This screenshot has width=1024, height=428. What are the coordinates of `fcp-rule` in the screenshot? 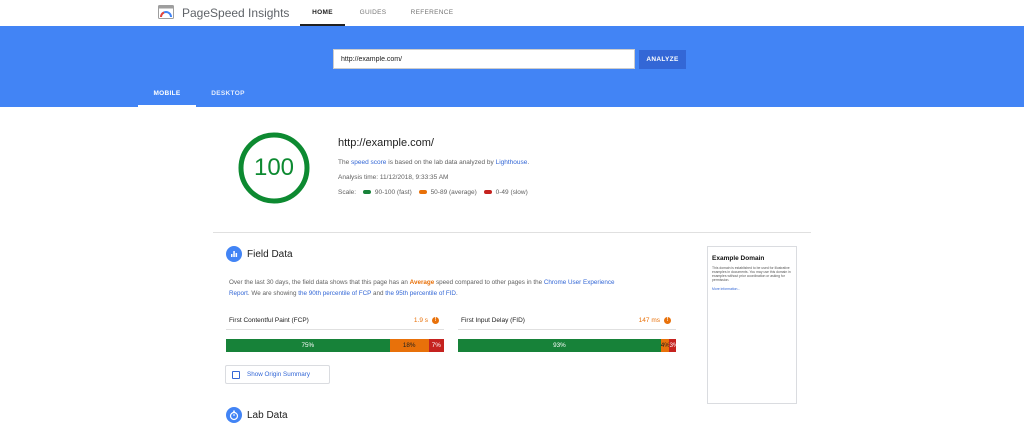 It's located at (335, 329).